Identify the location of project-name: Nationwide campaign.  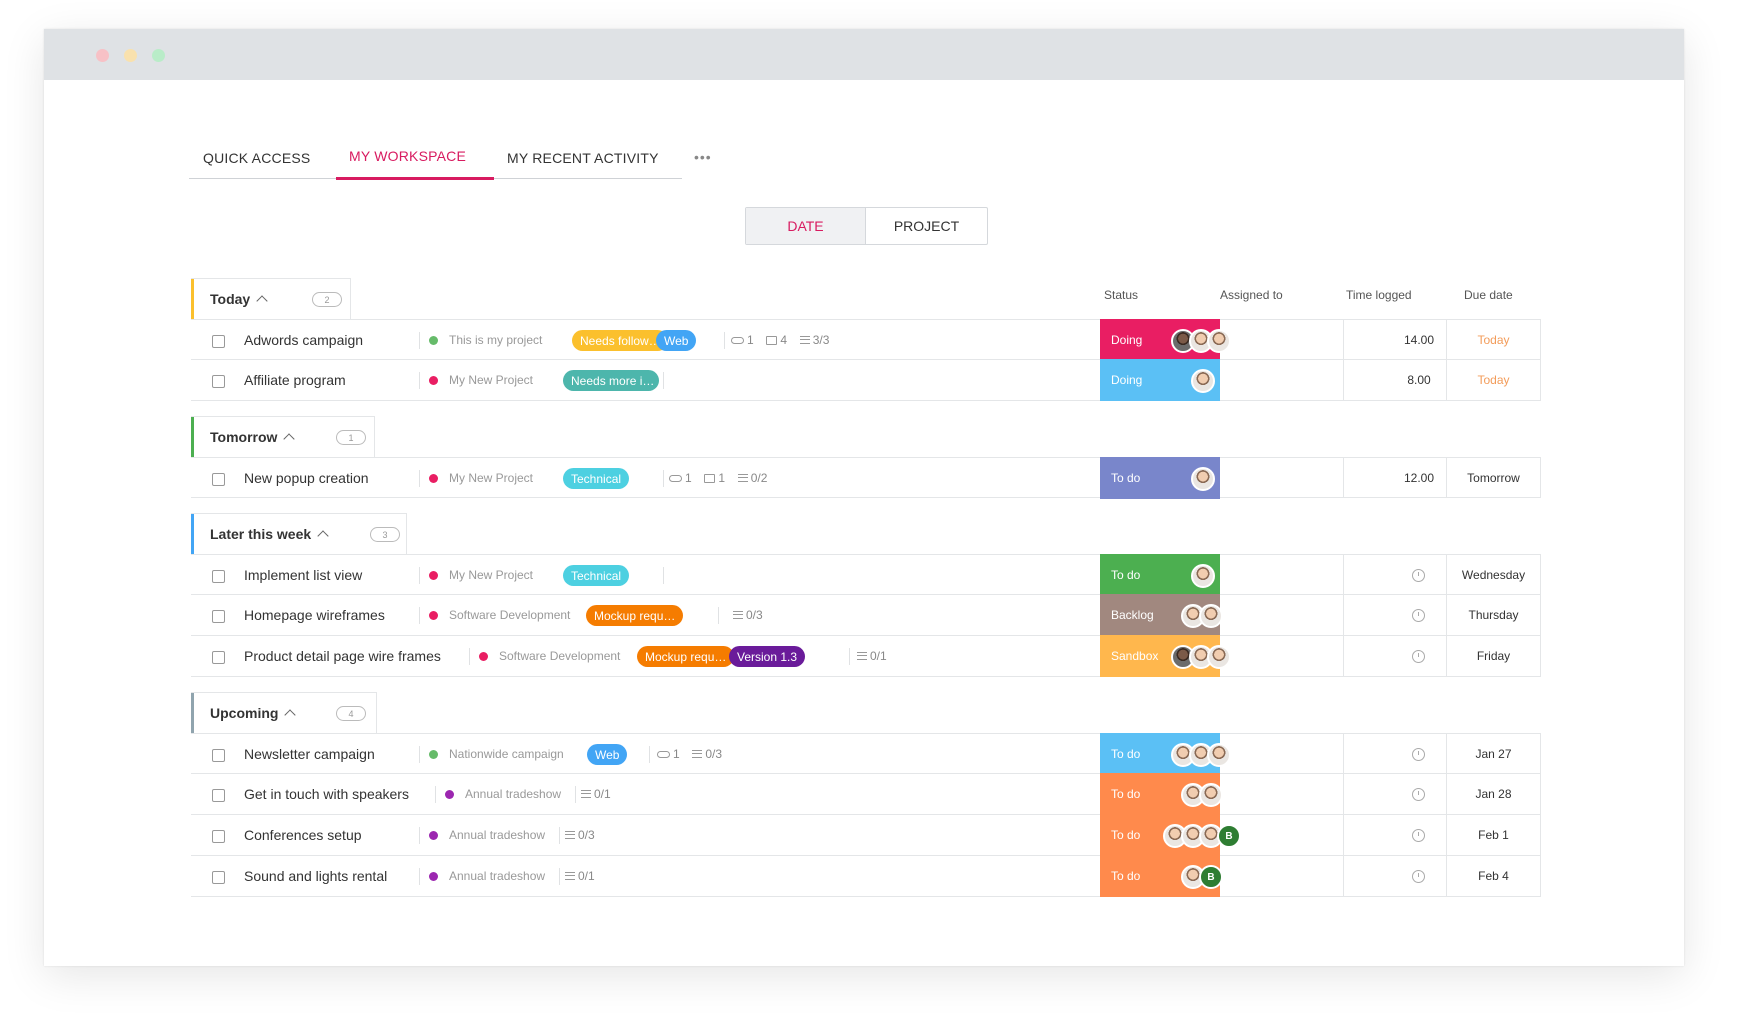
(506, 754).